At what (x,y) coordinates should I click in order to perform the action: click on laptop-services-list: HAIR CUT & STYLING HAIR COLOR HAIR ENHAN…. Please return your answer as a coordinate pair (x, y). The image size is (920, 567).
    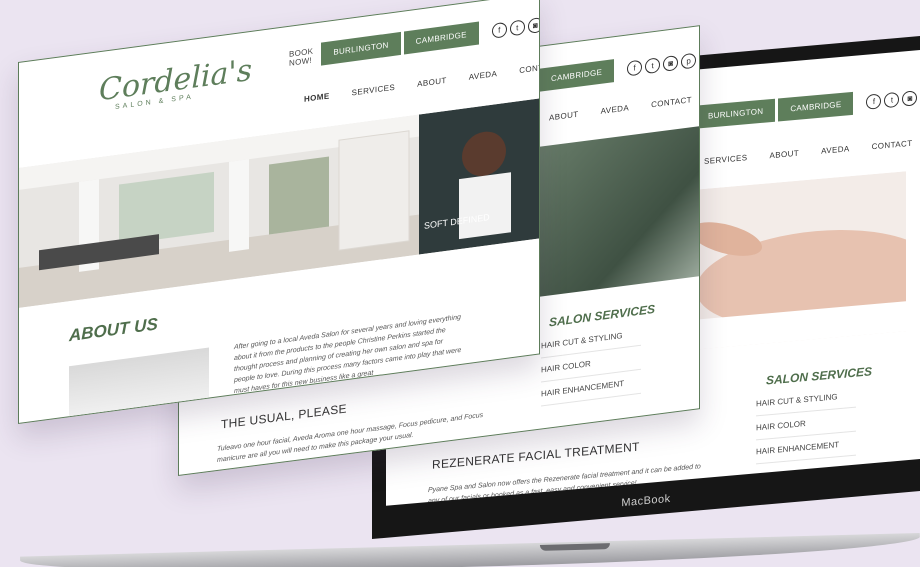
    Looking at the image, I should click on (806, 424).